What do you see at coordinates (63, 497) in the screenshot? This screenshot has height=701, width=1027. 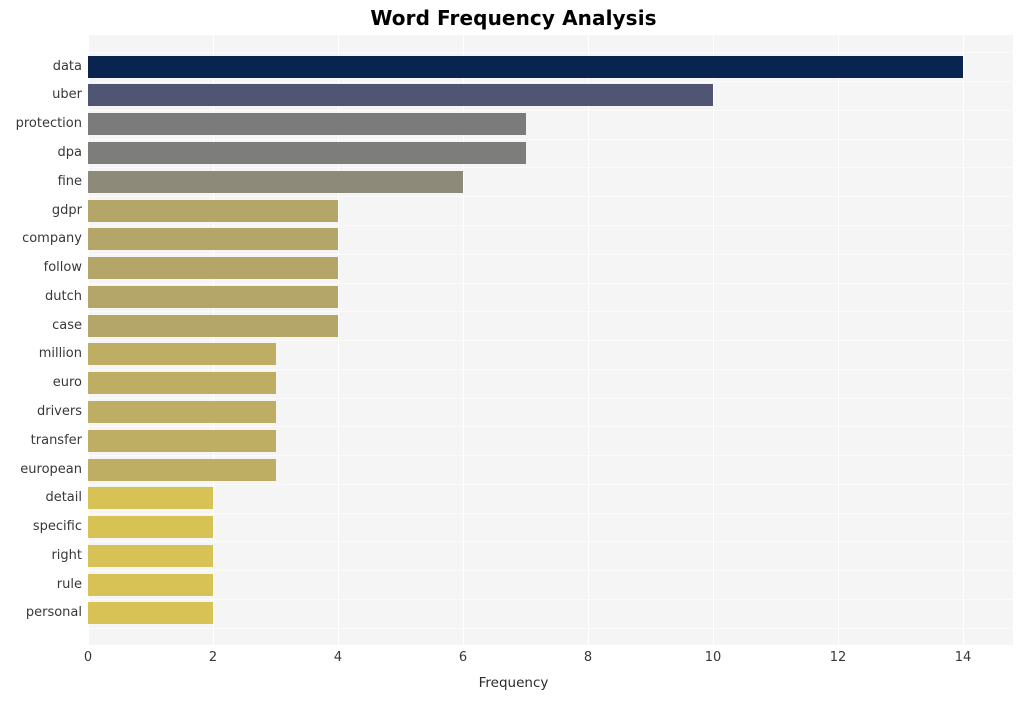 I see `y-axis-tick-label: detail` at bounding box center [63, 497].